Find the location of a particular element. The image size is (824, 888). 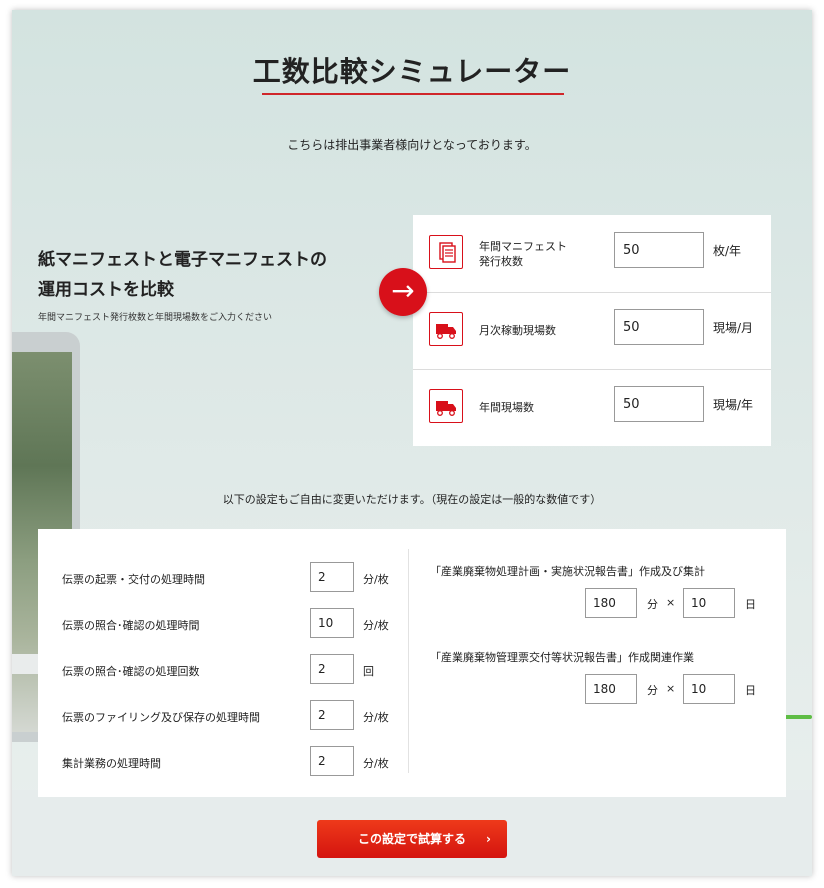

setting-unit-aggregate-time: 分/枚 is located at coordinates (376, 763).